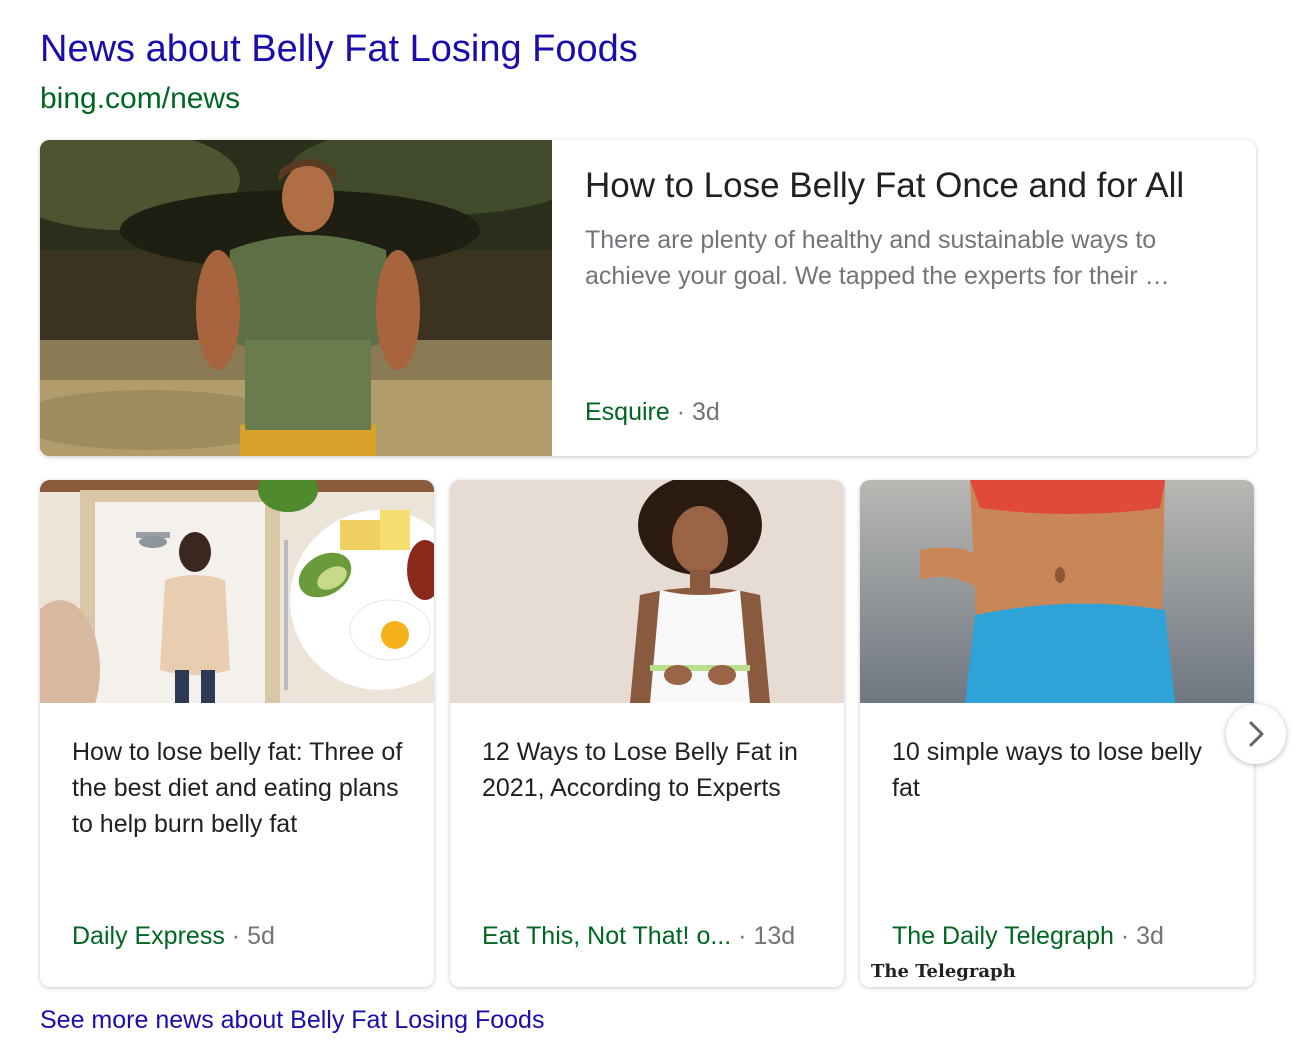 This screenshot has width=1296, height=1054. I want to click on news-age-1: 5d, so click(261, 936).